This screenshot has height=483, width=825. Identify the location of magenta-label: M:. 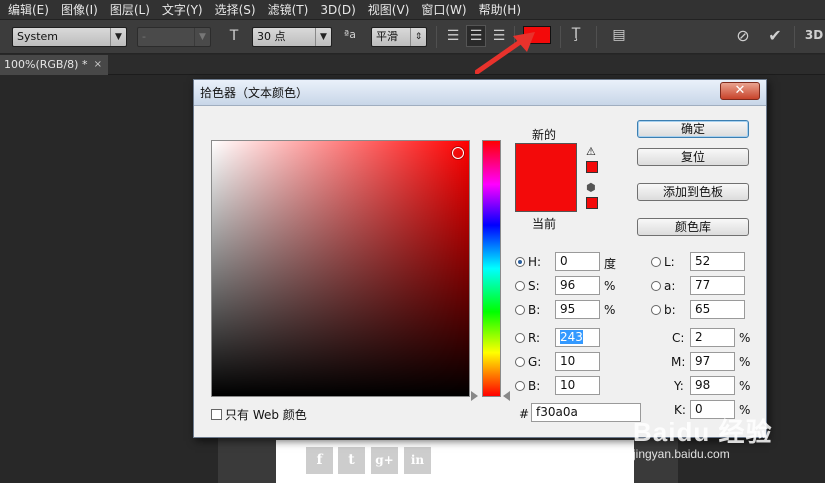
(678, 362).